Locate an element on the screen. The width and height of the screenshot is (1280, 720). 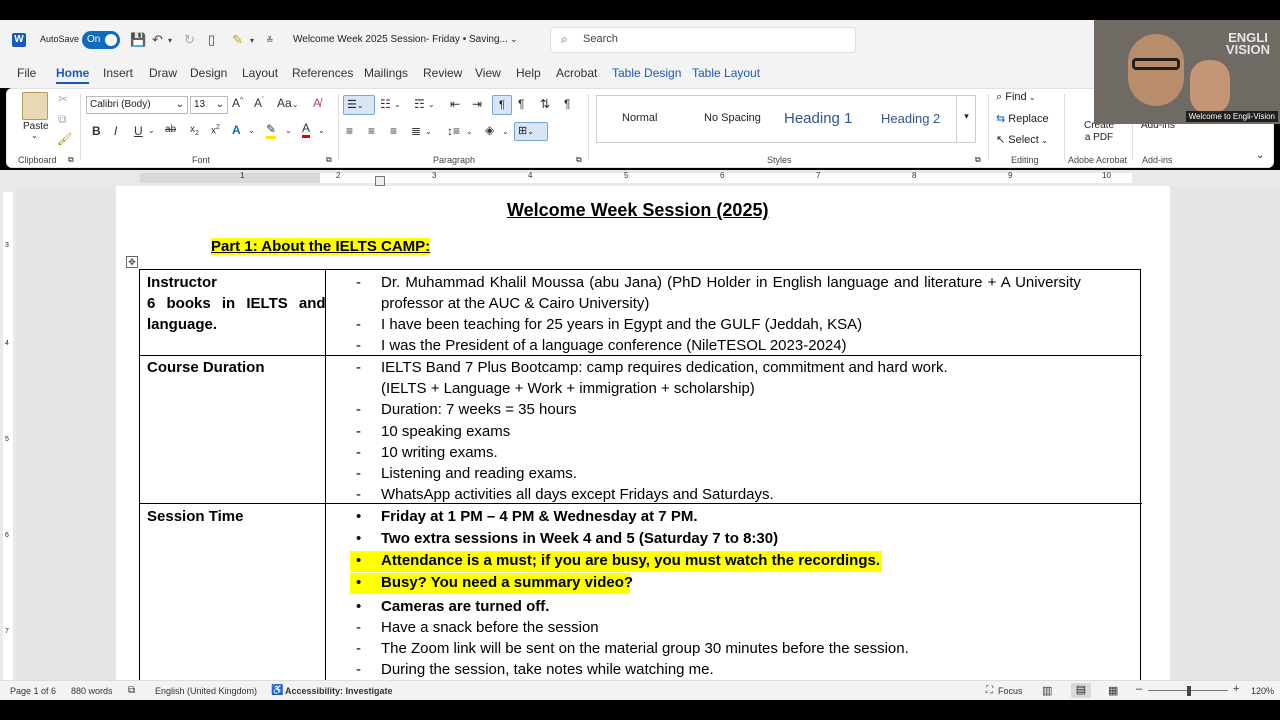
strikethrough-icon: ab is located at coordinates (170, 129).